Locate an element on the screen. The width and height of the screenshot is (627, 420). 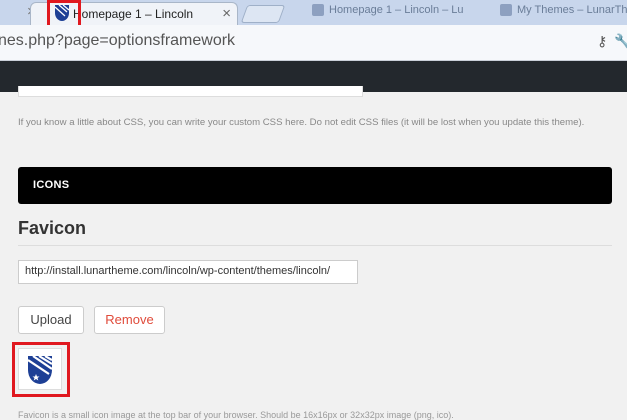
custom-css-textarea is located at coordinates (190, 91).